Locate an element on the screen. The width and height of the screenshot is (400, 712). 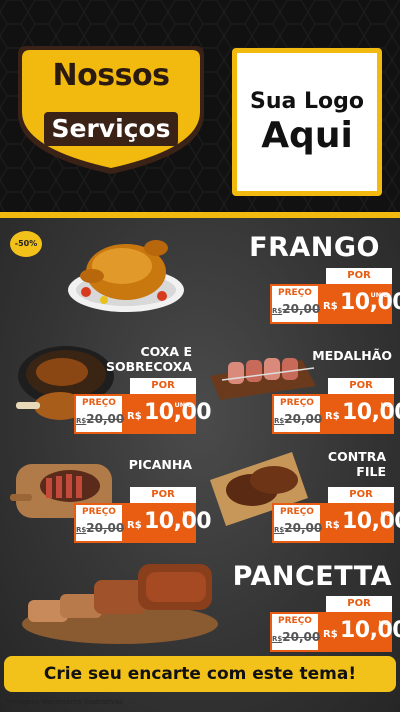
discount-badge: -50% is located at coordinates (26, 244).